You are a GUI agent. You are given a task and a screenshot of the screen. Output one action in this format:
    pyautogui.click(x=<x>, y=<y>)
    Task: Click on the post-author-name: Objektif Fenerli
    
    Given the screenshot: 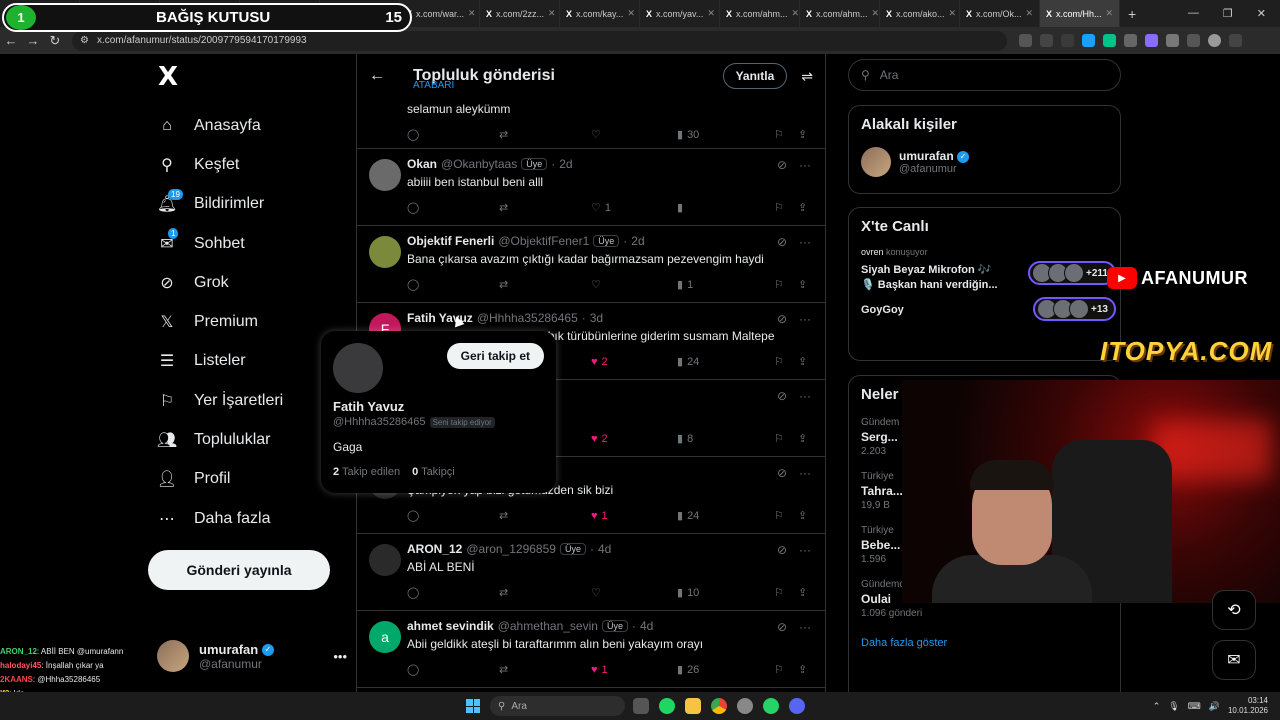 What is the action you would take?
    pyautogui.click(x=450, y=241)
    